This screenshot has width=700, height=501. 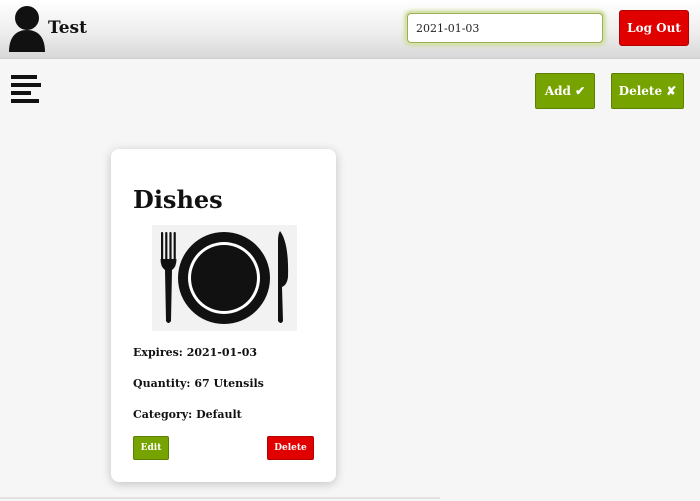 I want to click on app-header: Test Log Out, so click(x=350, y=29).